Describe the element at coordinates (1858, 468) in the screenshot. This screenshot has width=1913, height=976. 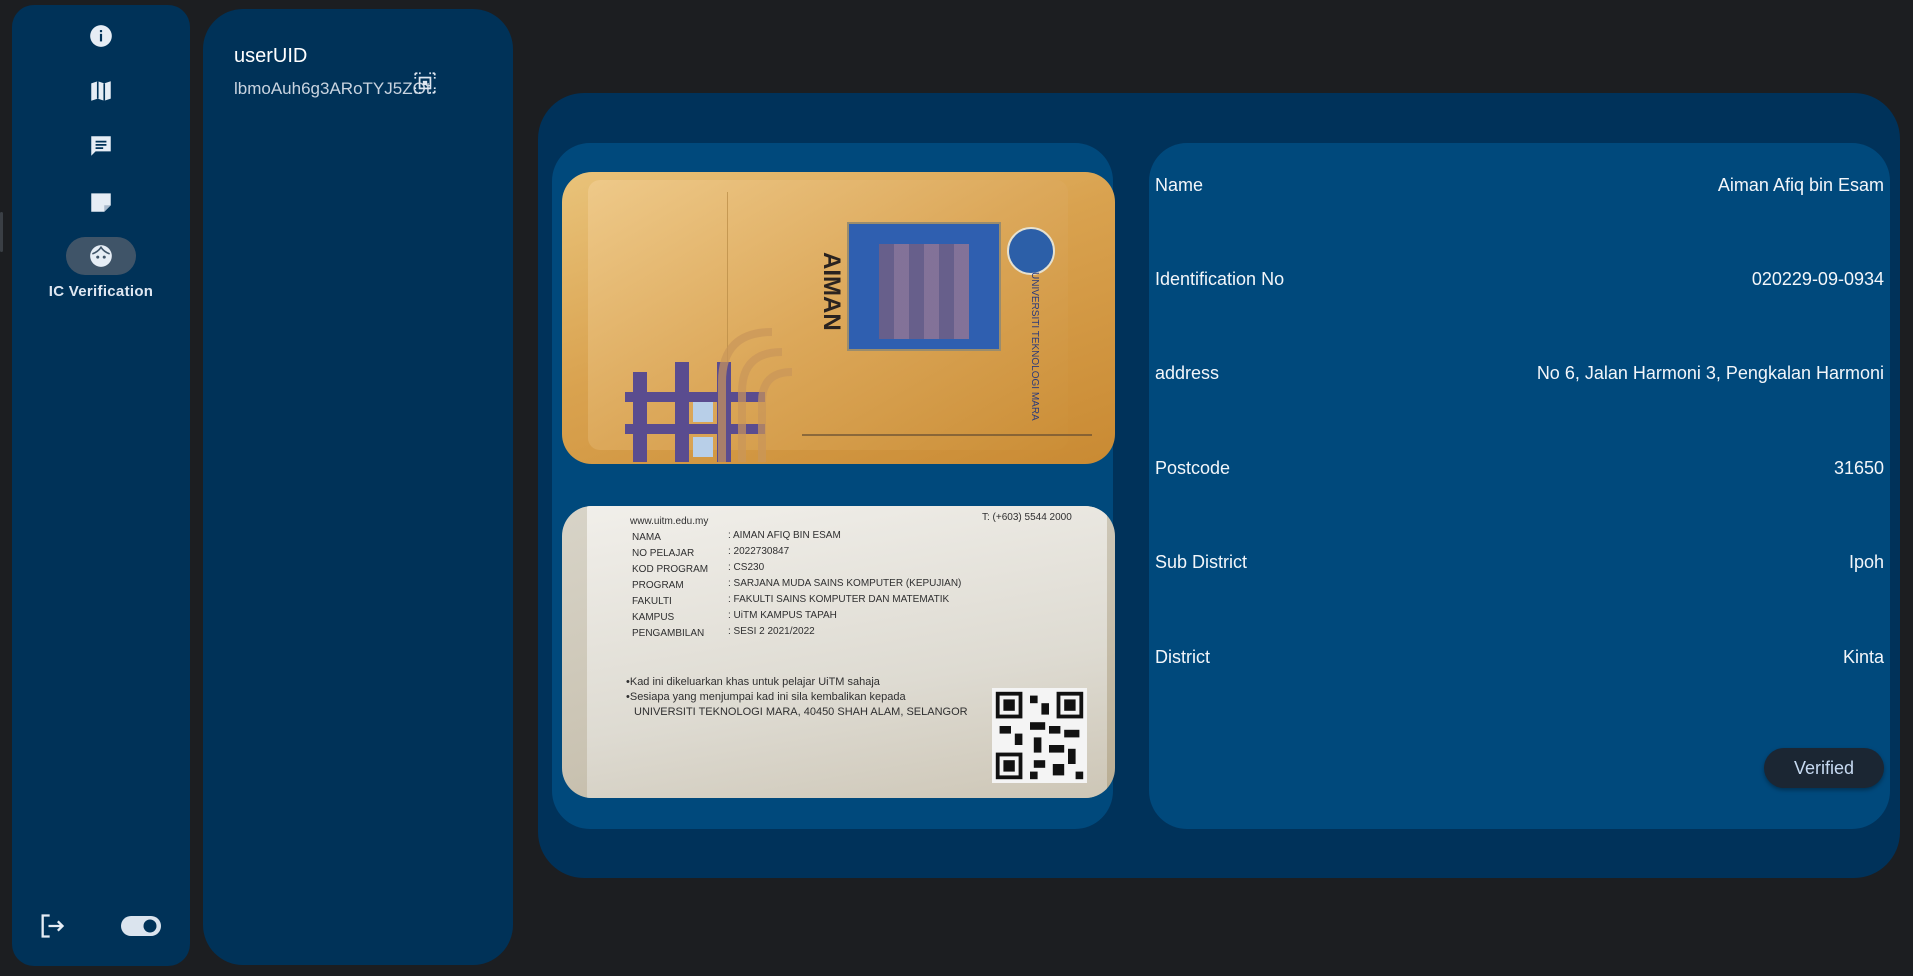
I see `detail-value: 31650` at that location.